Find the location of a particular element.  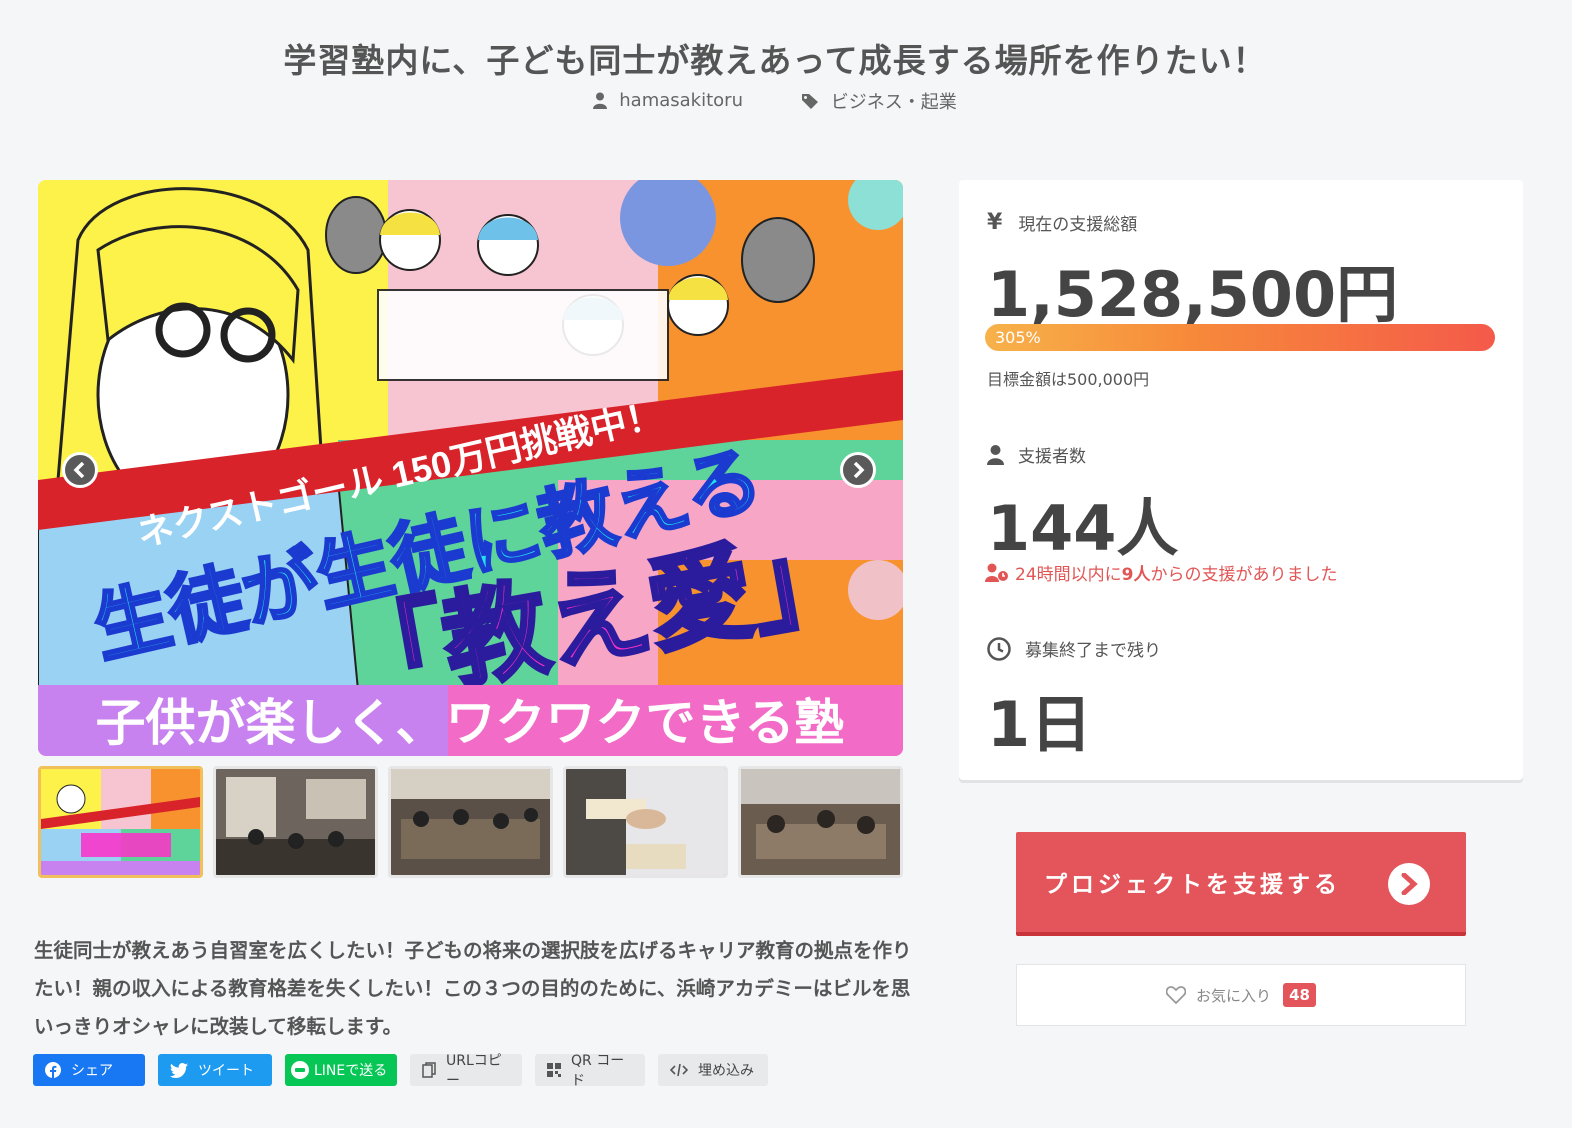

days-remaining: 1日 is located at coordinates (1040, 724).